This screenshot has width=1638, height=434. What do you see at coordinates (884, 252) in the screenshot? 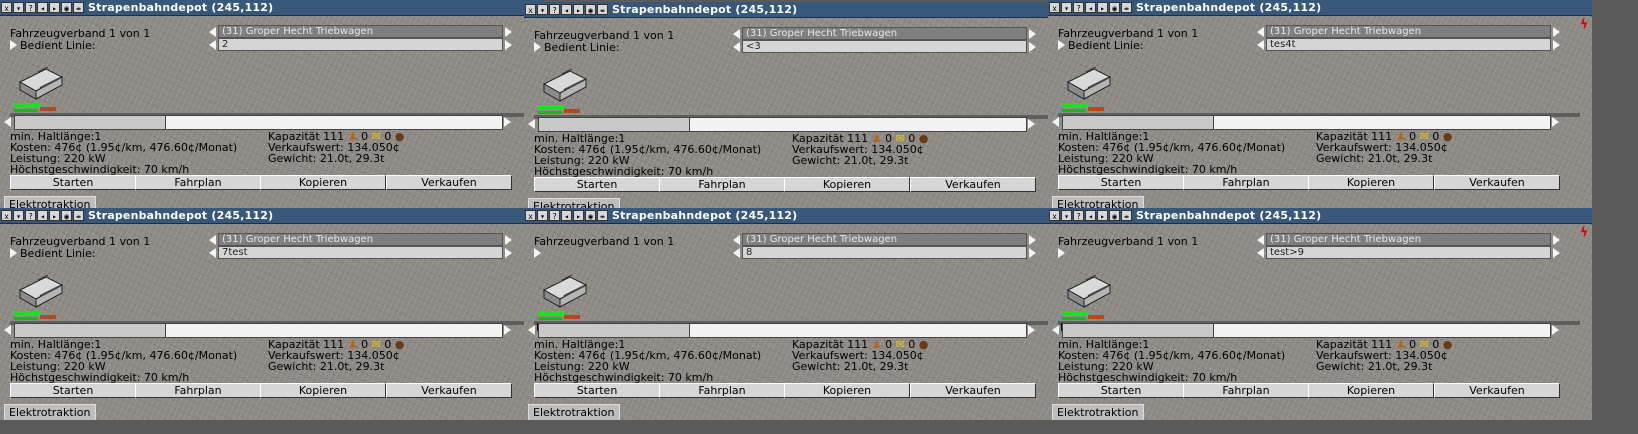
I see `line-selector: 8` at bounding box center [884, 252].